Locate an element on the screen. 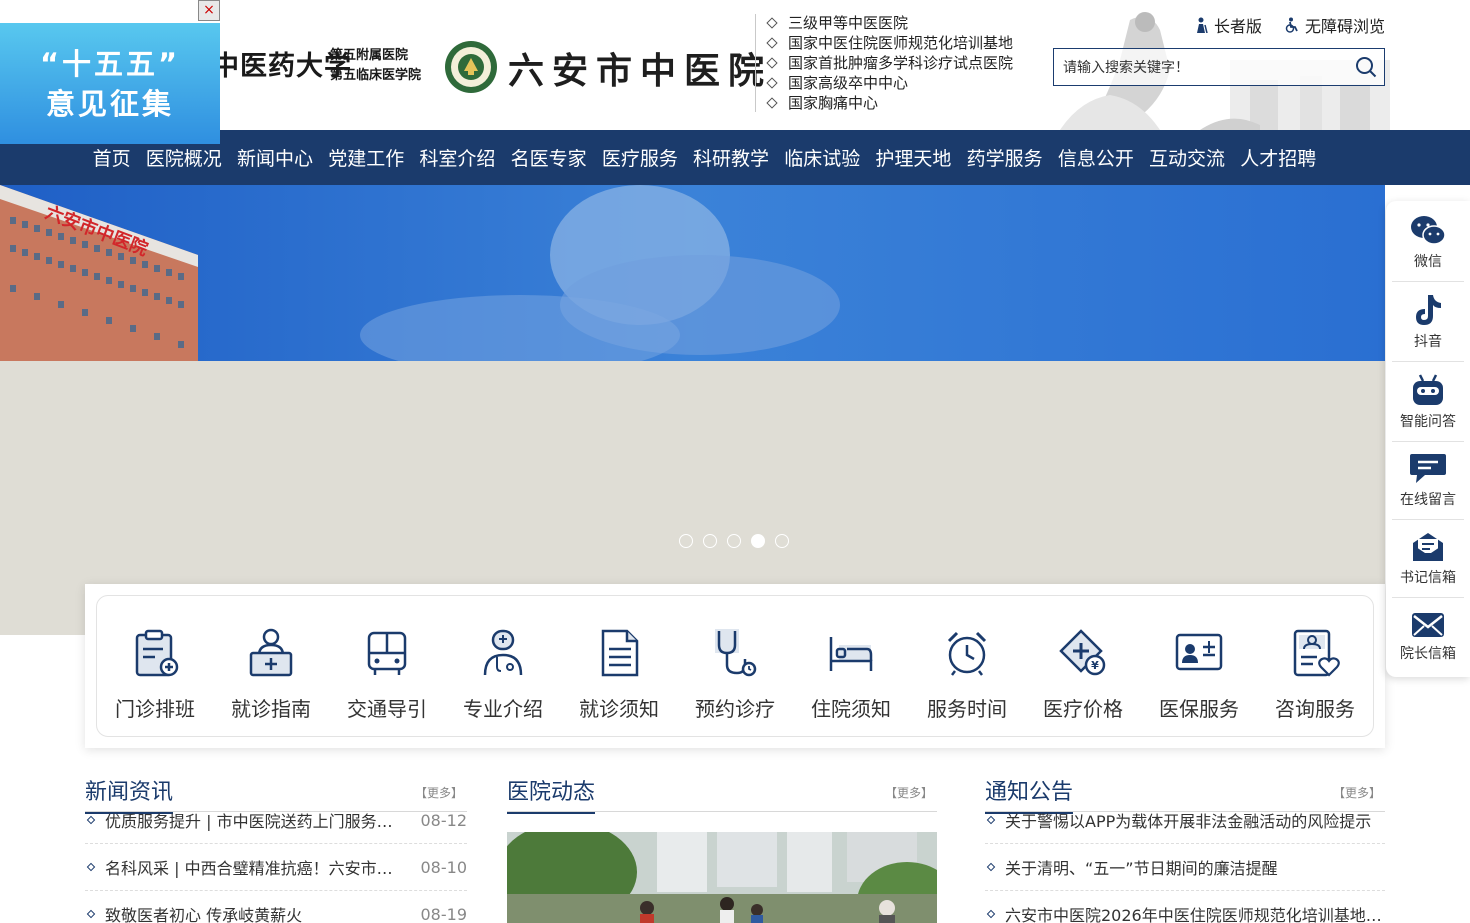 This screenshot has width=1470, height=923. nav-item-clinical-trials: 临床试验 is located at coordinates (822, 157).